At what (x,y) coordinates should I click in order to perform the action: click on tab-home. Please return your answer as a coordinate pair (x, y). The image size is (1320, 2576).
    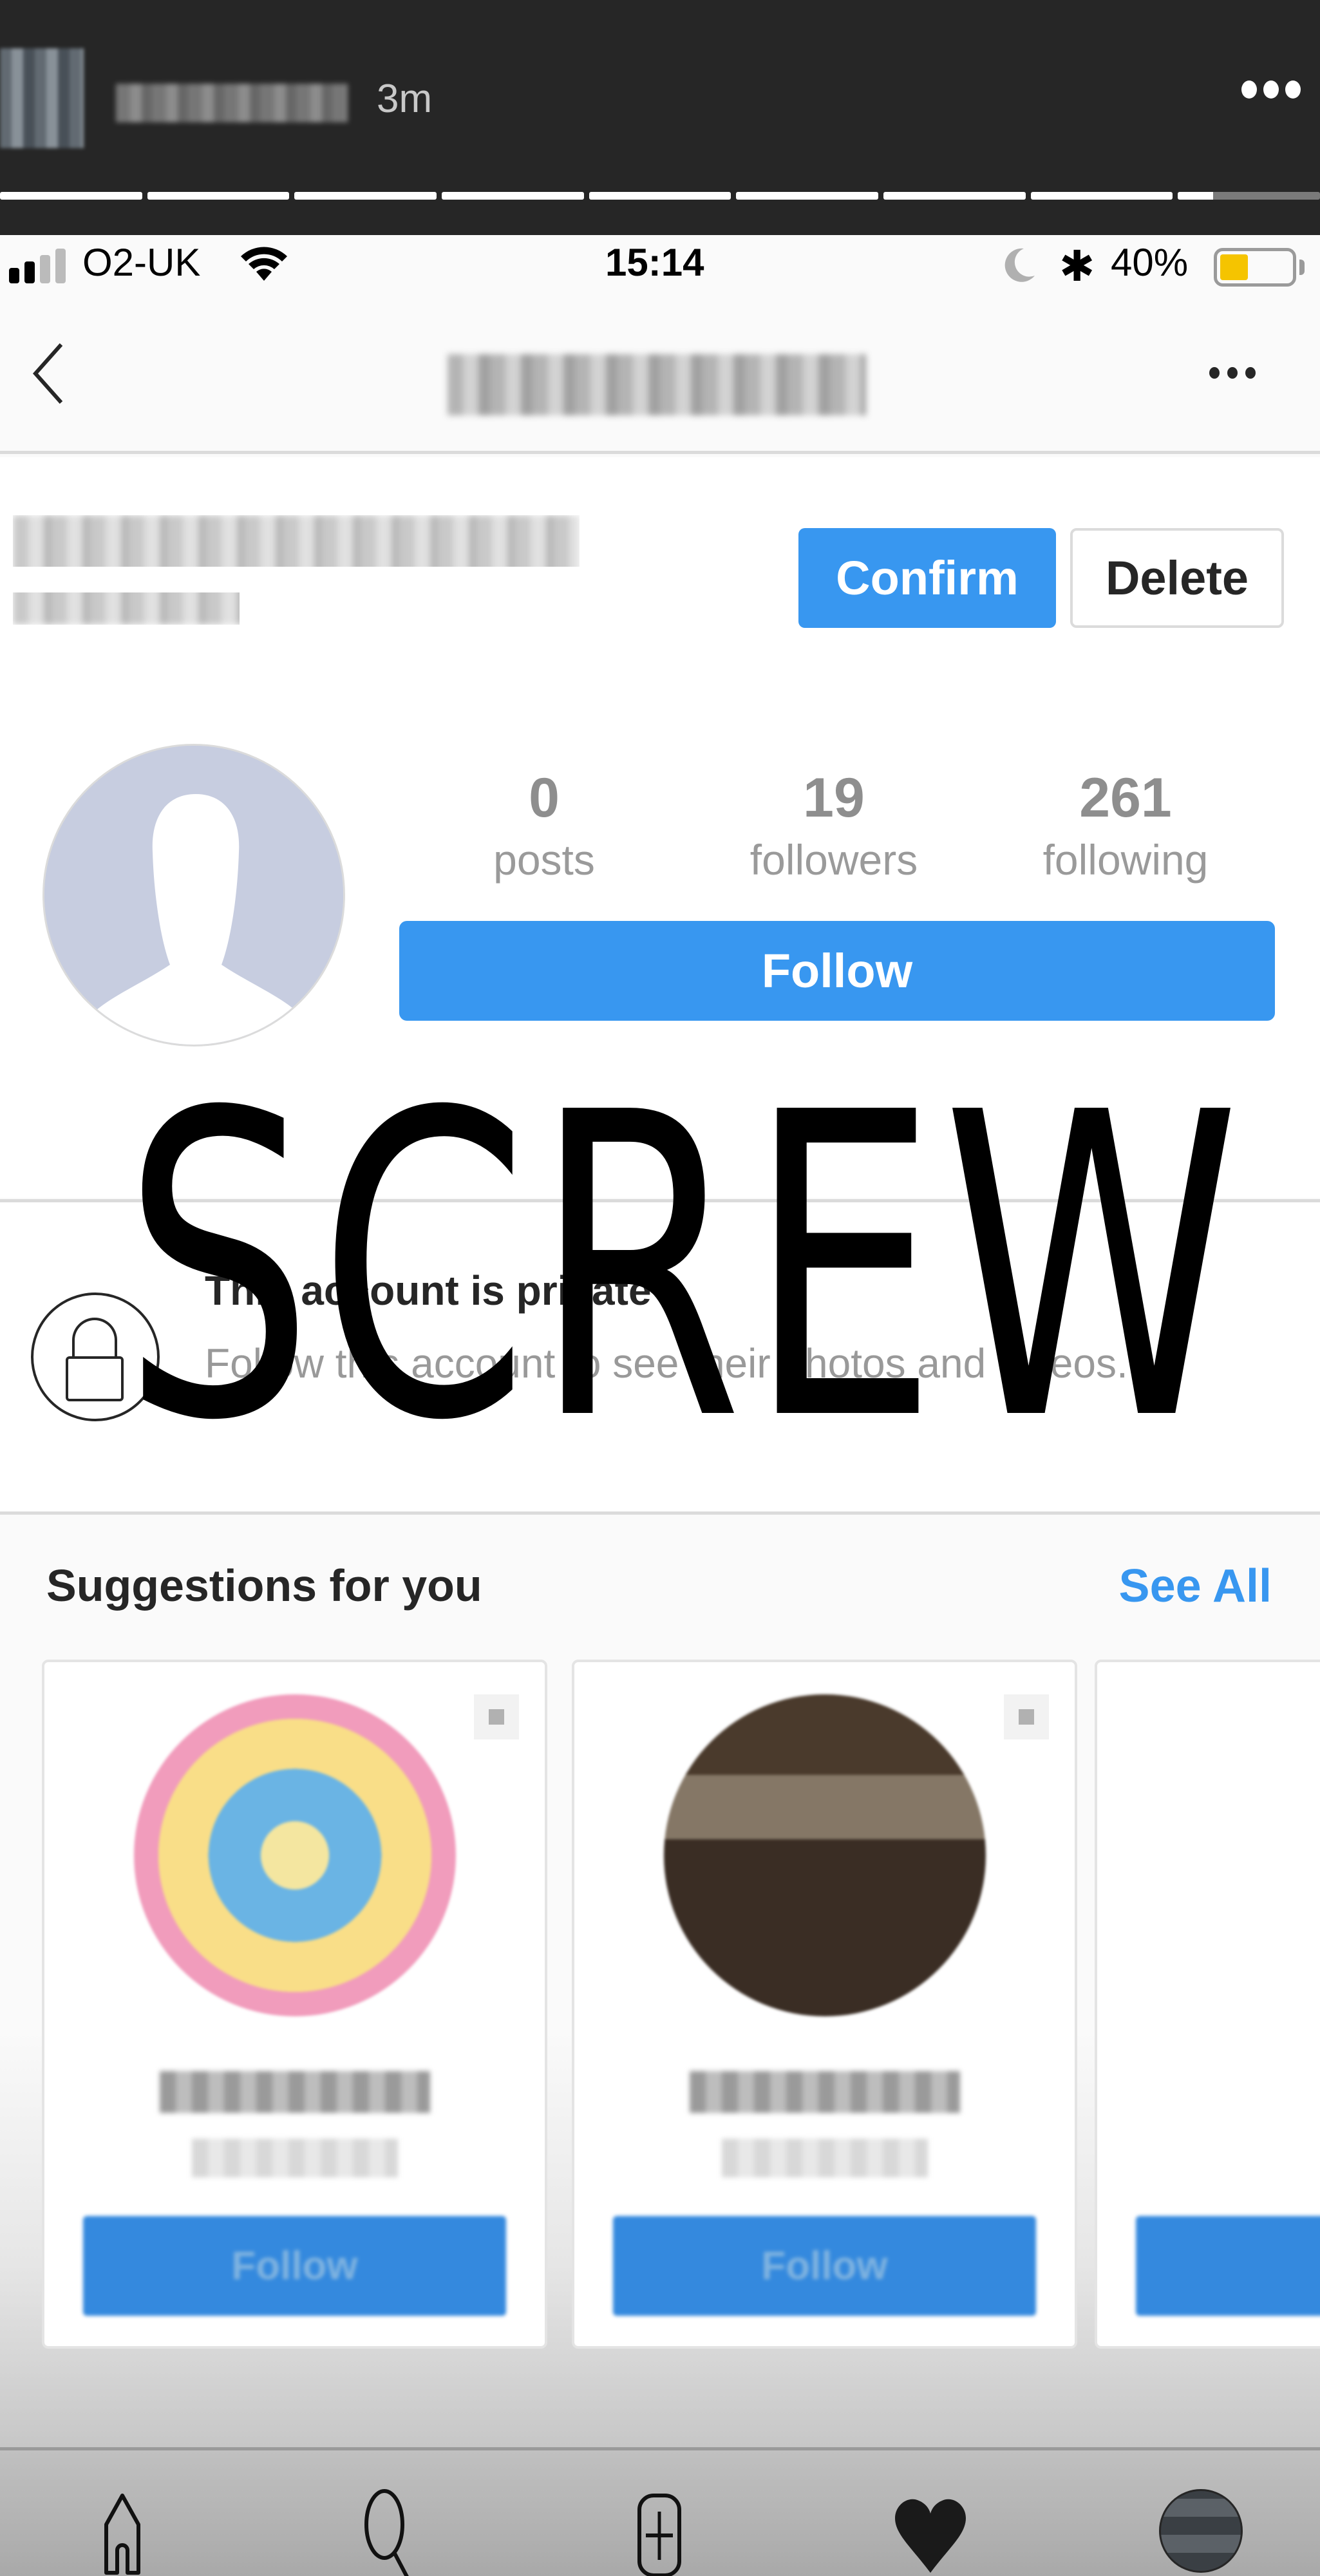
    Looking at the image, I should click on (122, 2532).